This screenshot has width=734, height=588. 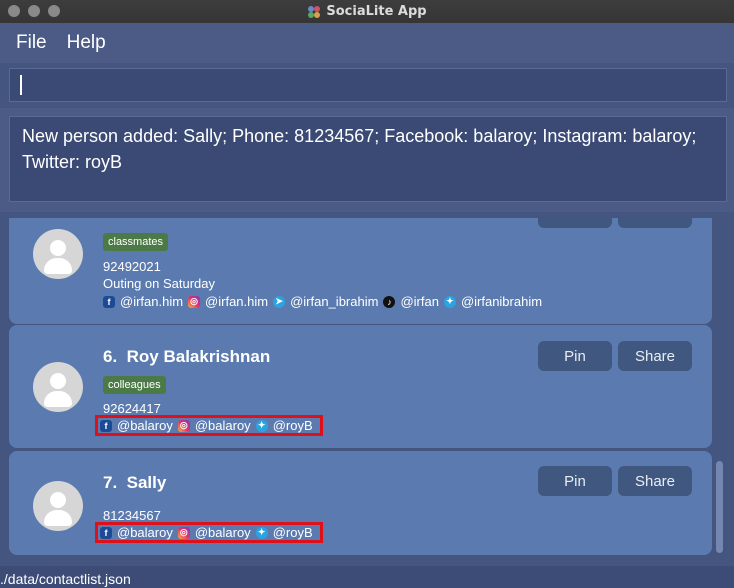 What do you see at coordinates (367, 577) in the screenshot?
I see `status-bar: ./data/contactlist.json` at bounding box center [367, 577].